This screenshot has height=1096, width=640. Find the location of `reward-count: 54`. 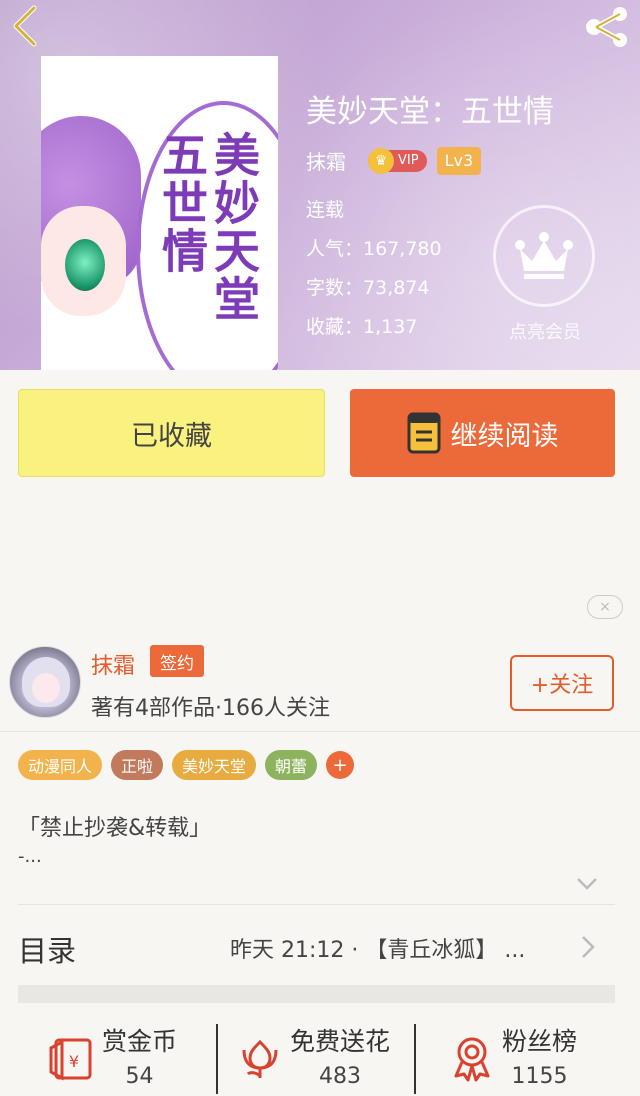

reward-count: 54 is located at coordinates (139, 1076).